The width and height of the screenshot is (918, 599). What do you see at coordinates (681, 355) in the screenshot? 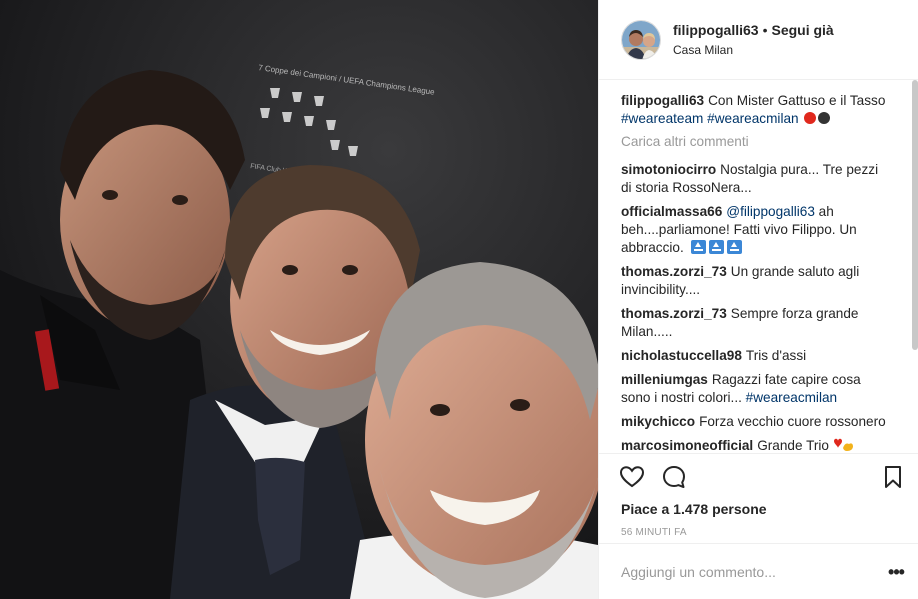
I see `comment-username: nicholastuccella98` at bounding box center [681, 355].